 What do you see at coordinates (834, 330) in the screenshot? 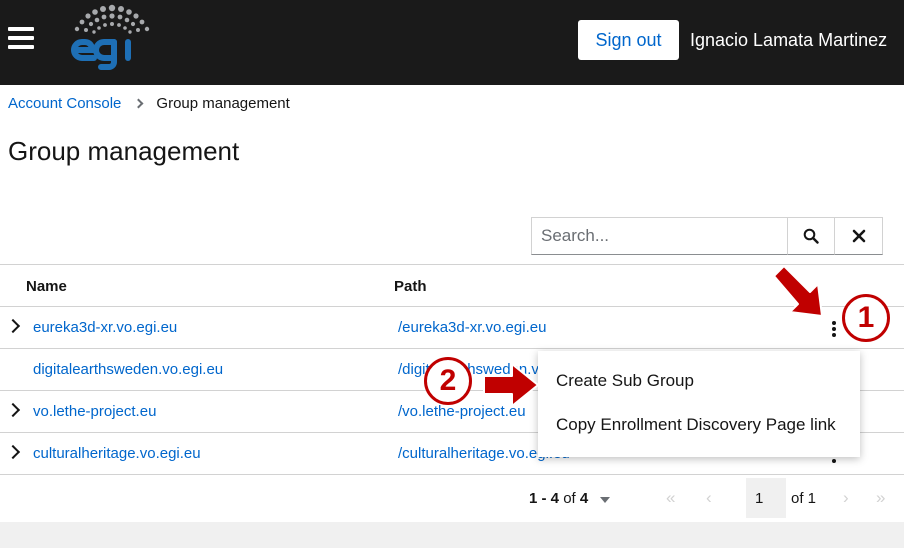
I see `kebab-menu-icon` at bounding box center [834, 330].